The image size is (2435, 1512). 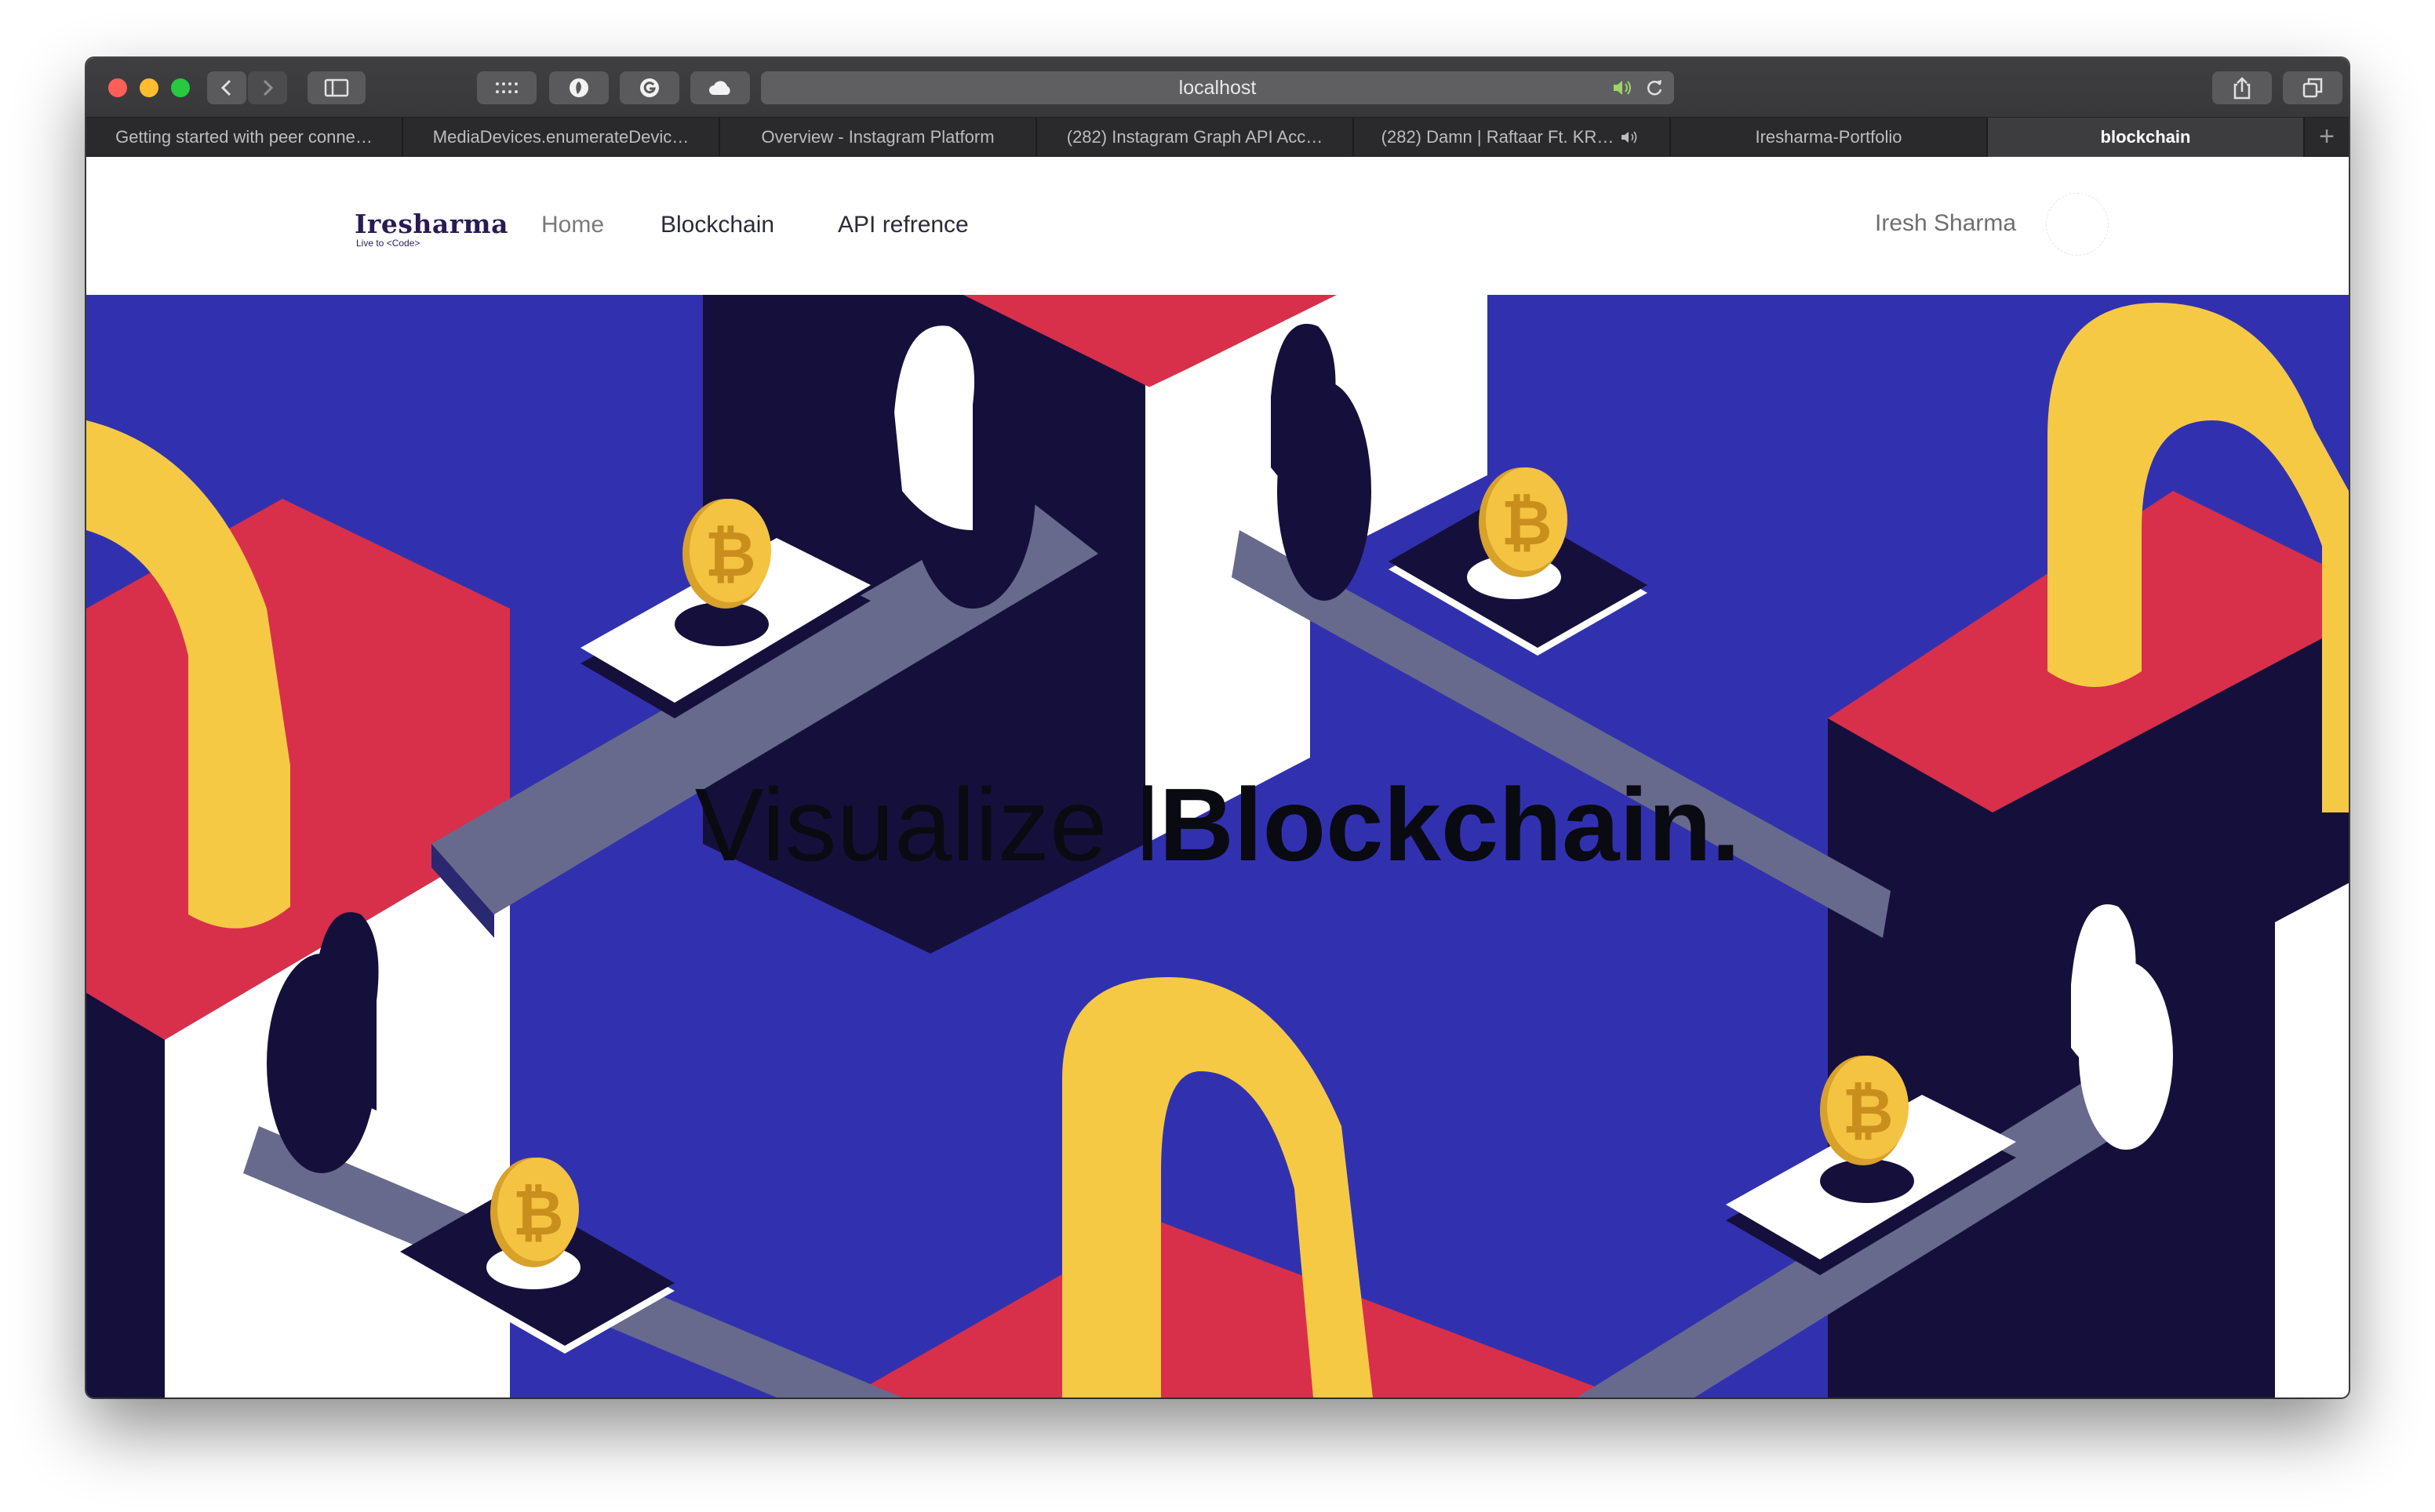 I want to click on back-button, so click(x=227, y=87).